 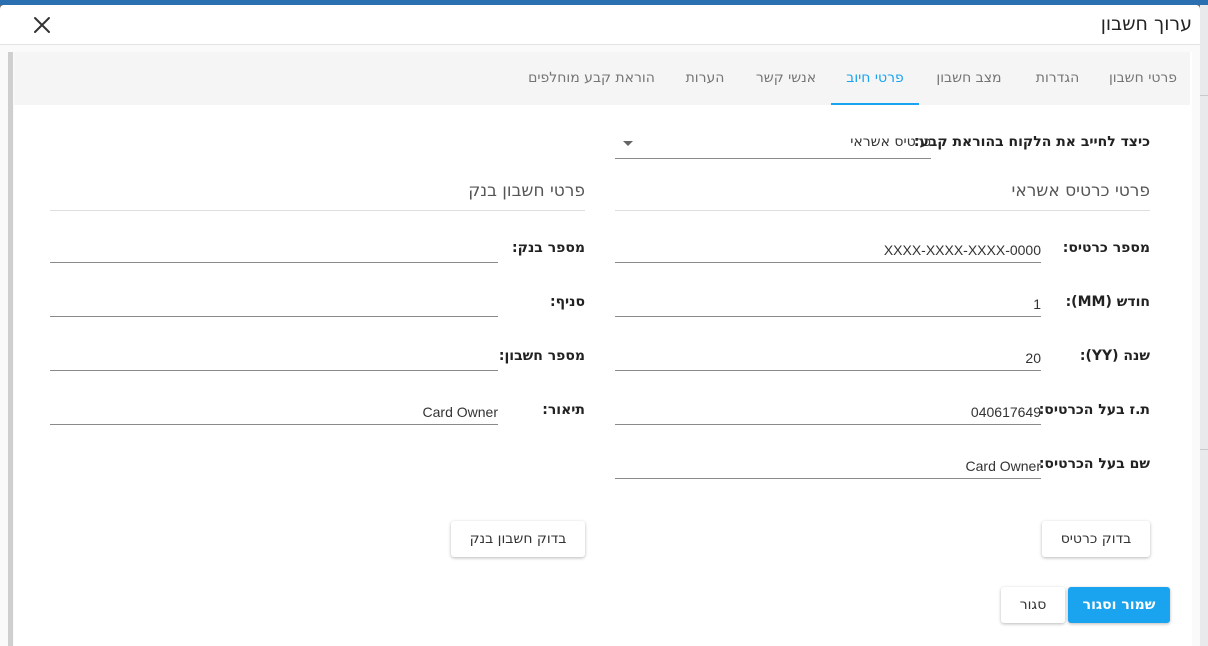 What do you see at coordinates (969, 78) in the screenshot?
I see `tab-account-status: מצב חשבון` at bounding box center [969, 78].